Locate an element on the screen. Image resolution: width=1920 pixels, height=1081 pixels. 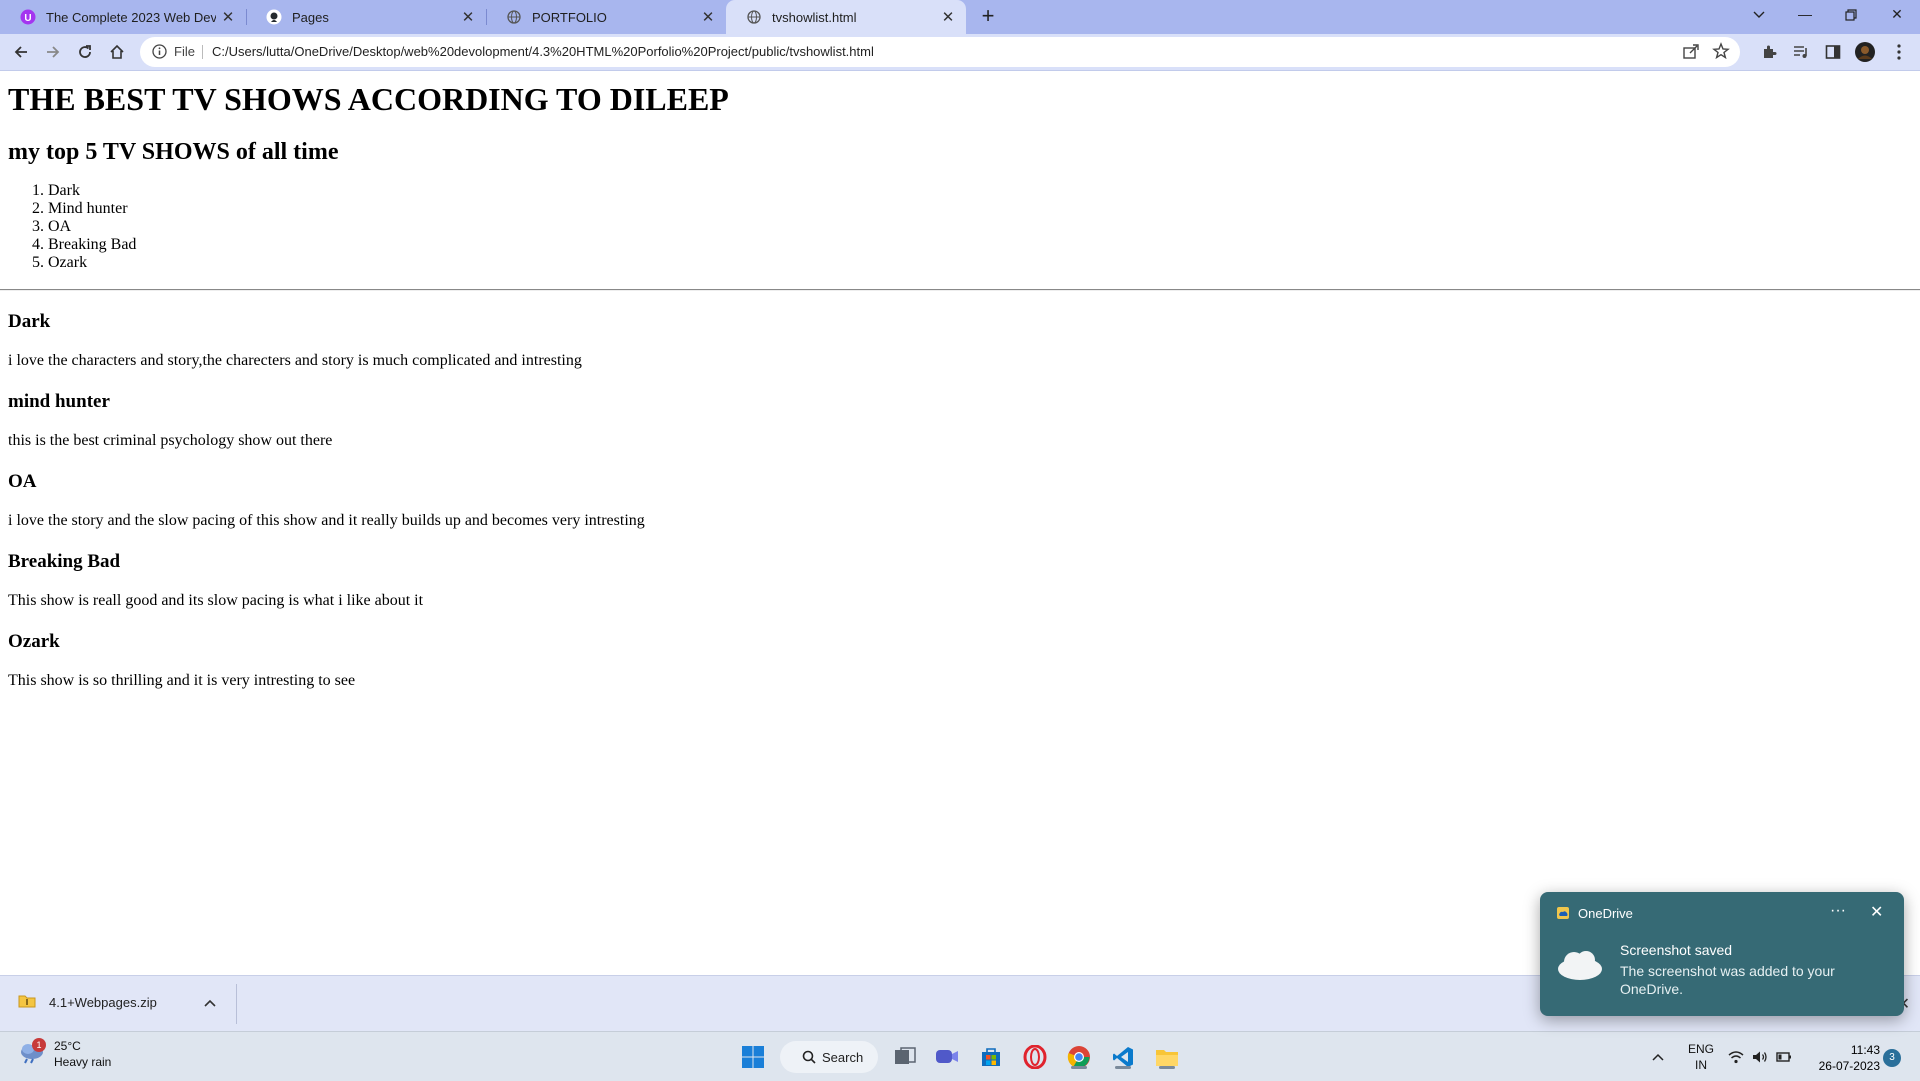
opera-icon is located at coordinates (1035, 1057).